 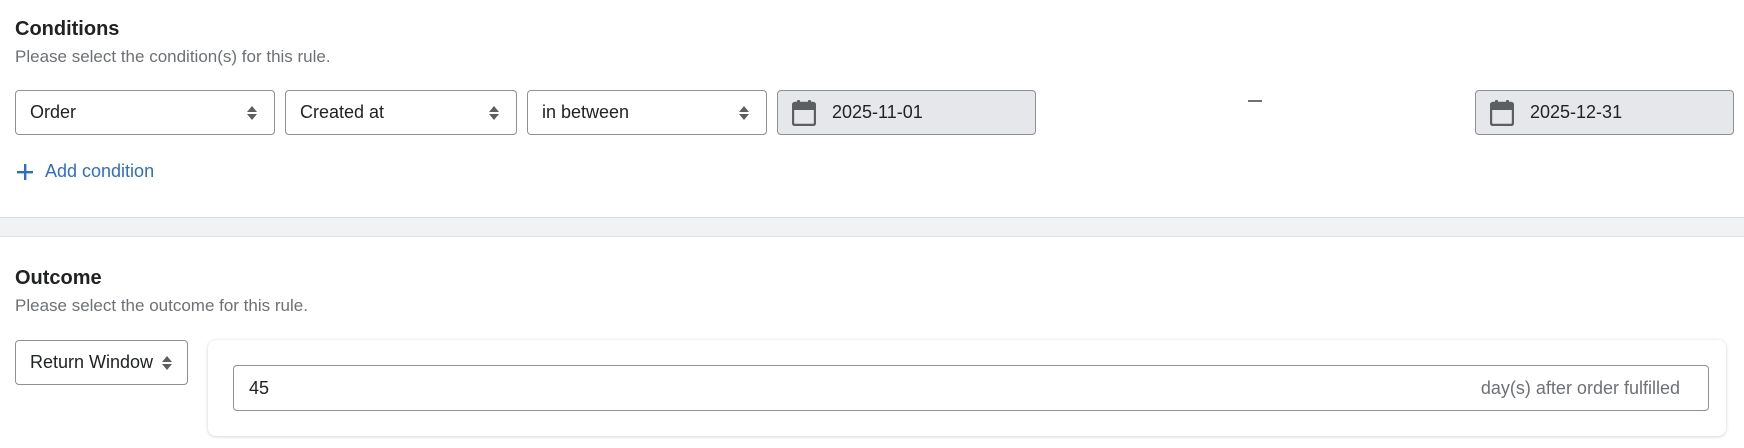 What do you see at coordinates (401, 112) in the screenshot?
I see `condition-field-select: Created at` at bounding box center [401, 112].